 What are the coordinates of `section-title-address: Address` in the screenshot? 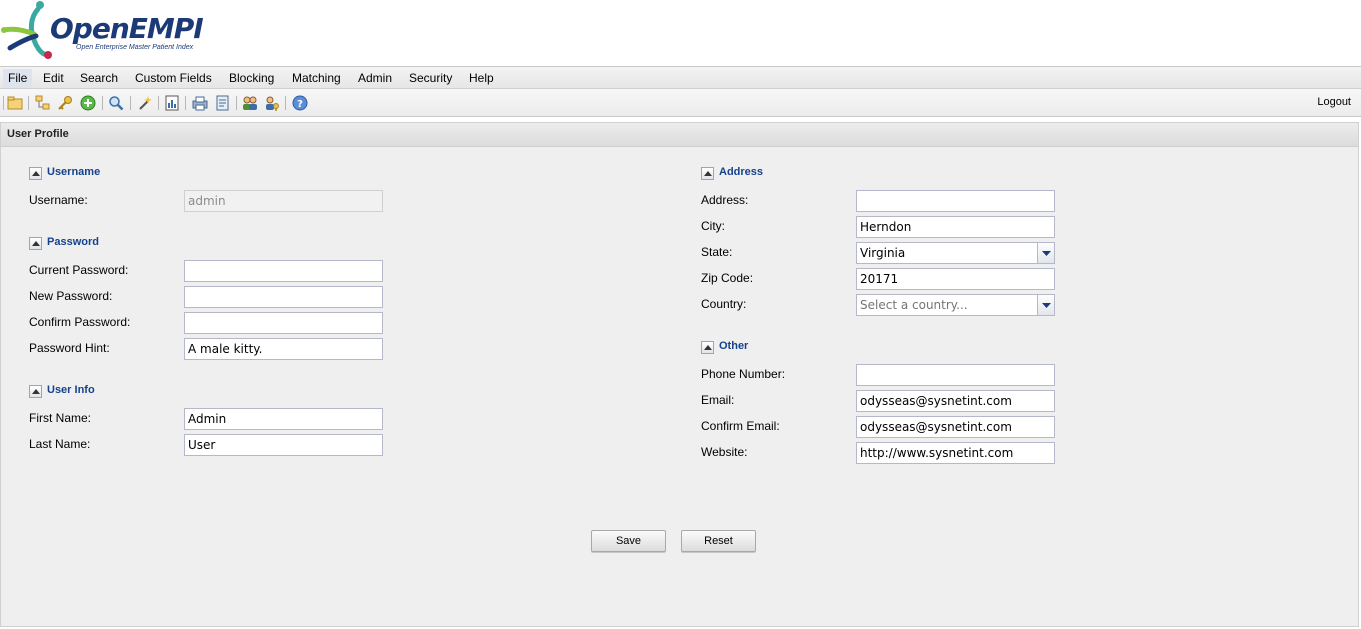 It's located at (741, 172).